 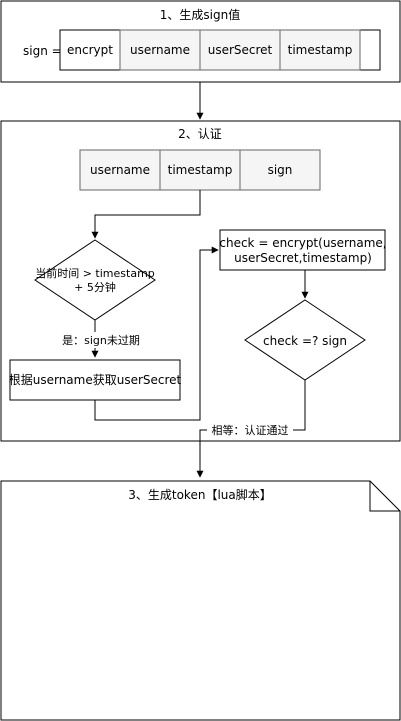 What do you see at coordinates (200, 170) in the screenshot?
I see `s2-cell-timestamp-label: timestamp` at bounding box center [200, 170].